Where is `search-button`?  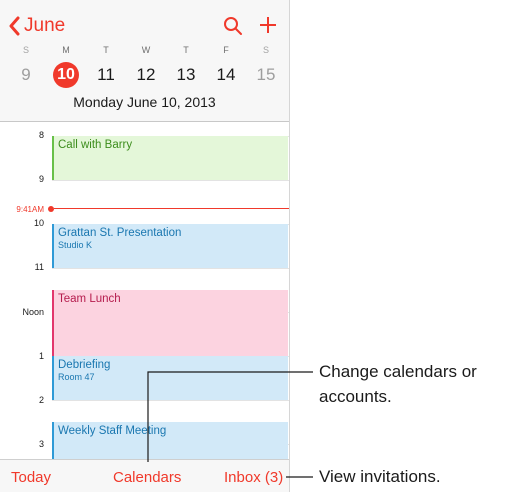 search-button is located at coordinates (233, 26).